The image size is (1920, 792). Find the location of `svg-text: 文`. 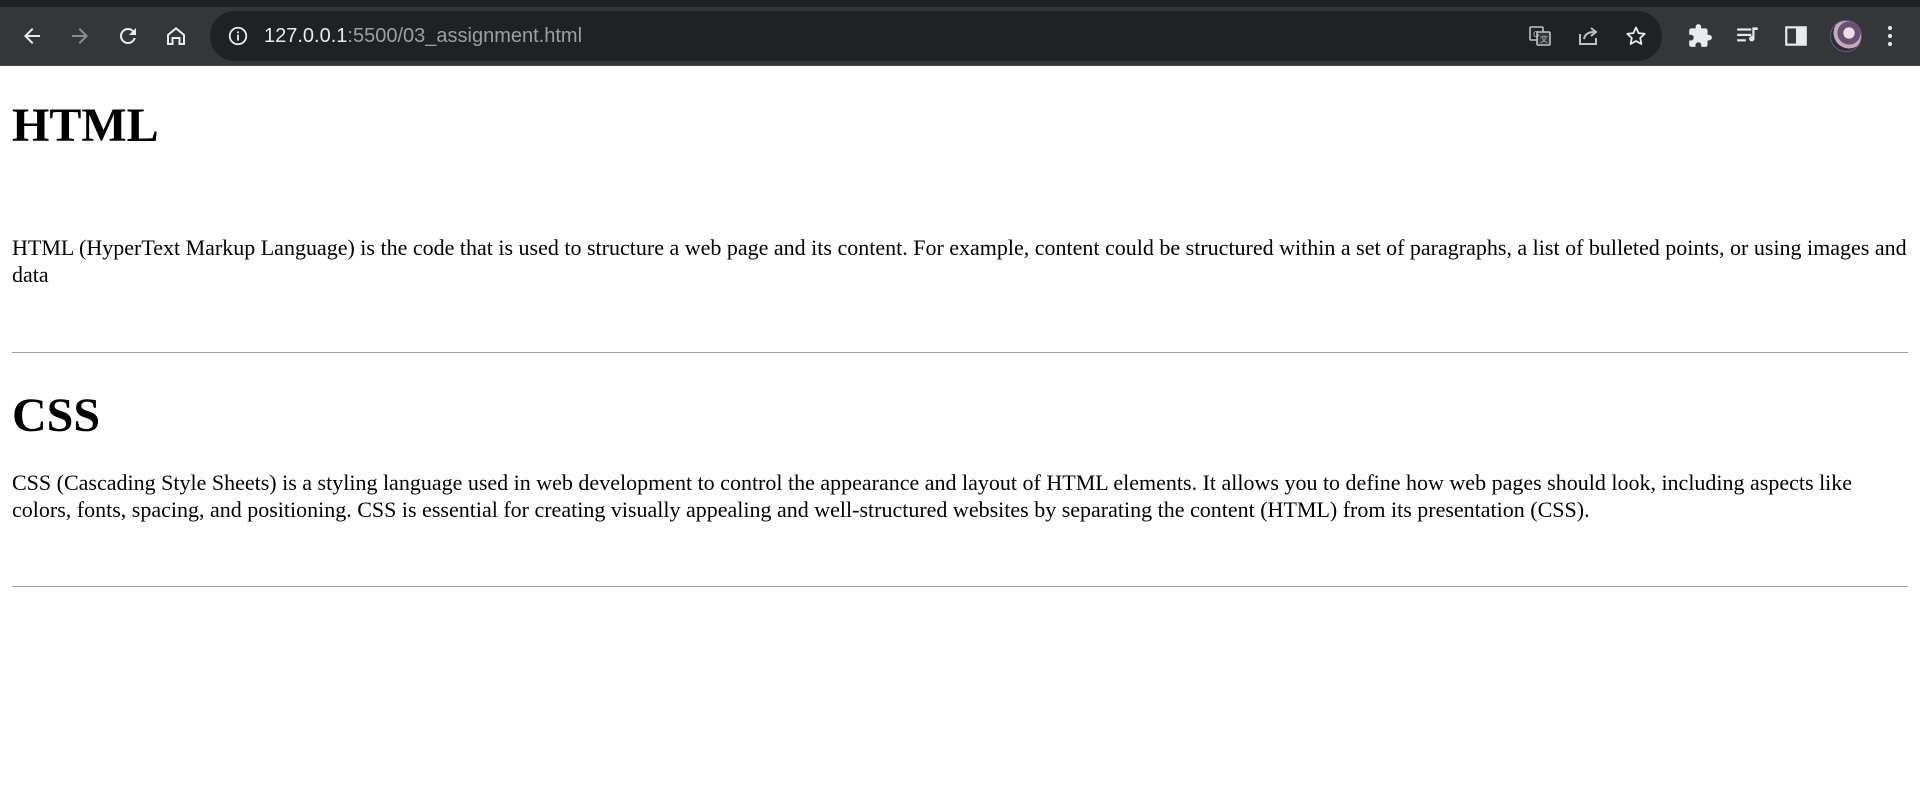

svg-text: 文 is located at coordinates (1544, 39).